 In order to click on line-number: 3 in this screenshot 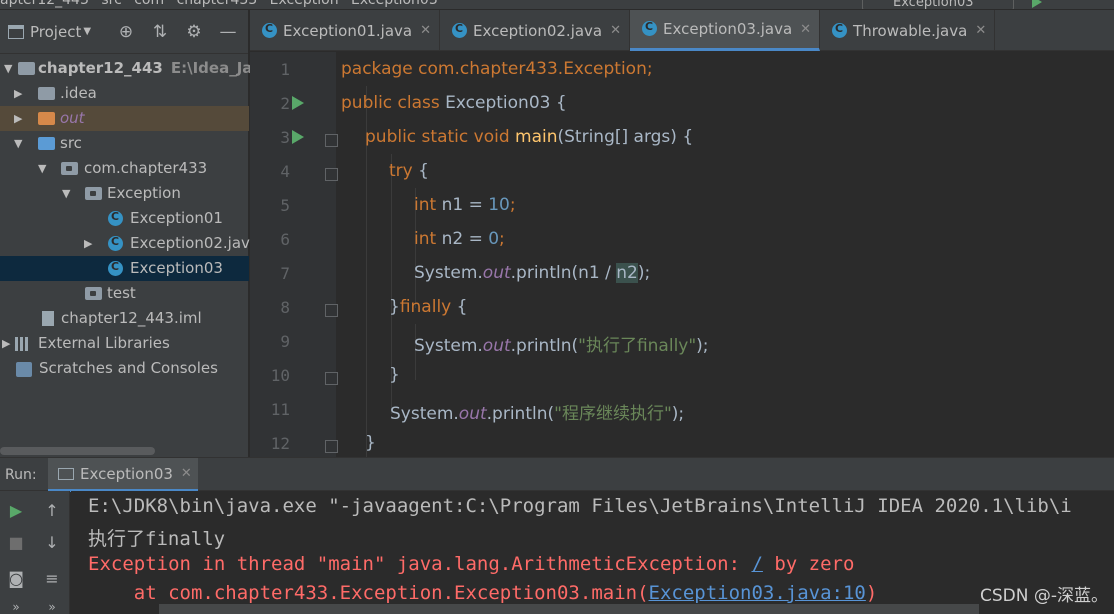, I will do `click(285, 137)`.